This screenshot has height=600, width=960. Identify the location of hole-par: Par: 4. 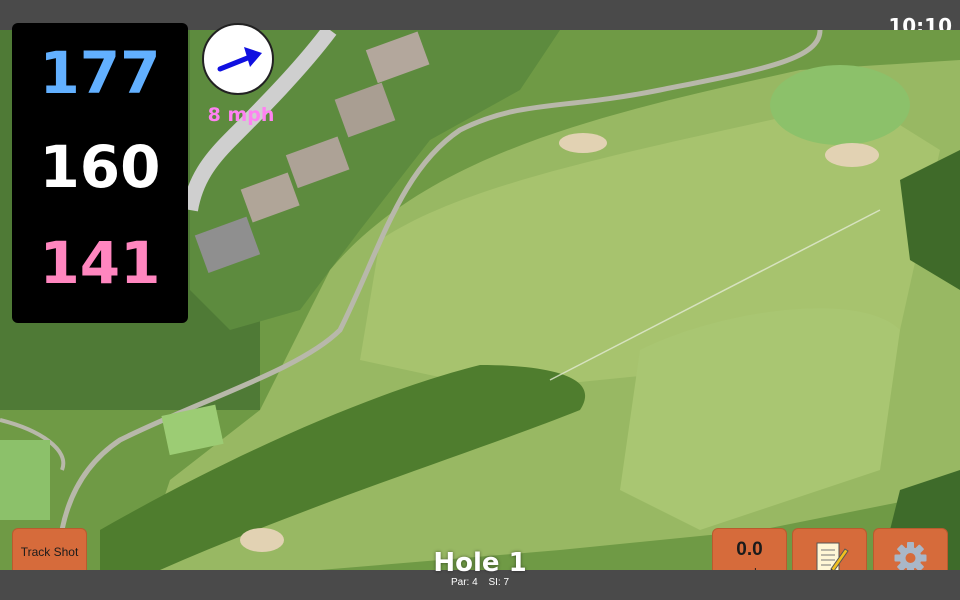
(464, 582).